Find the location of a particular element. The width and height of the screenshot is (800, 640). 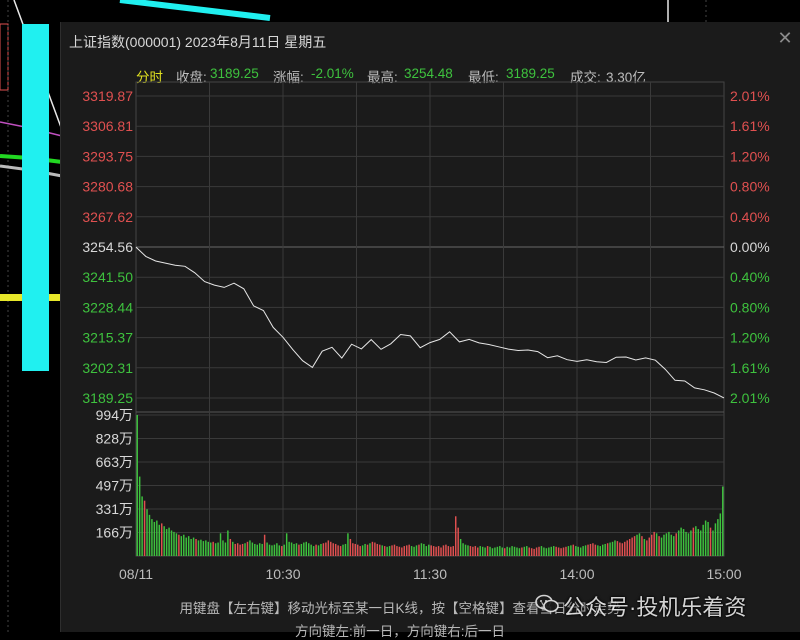

wechat-icon is located at coordinates (547, 603).